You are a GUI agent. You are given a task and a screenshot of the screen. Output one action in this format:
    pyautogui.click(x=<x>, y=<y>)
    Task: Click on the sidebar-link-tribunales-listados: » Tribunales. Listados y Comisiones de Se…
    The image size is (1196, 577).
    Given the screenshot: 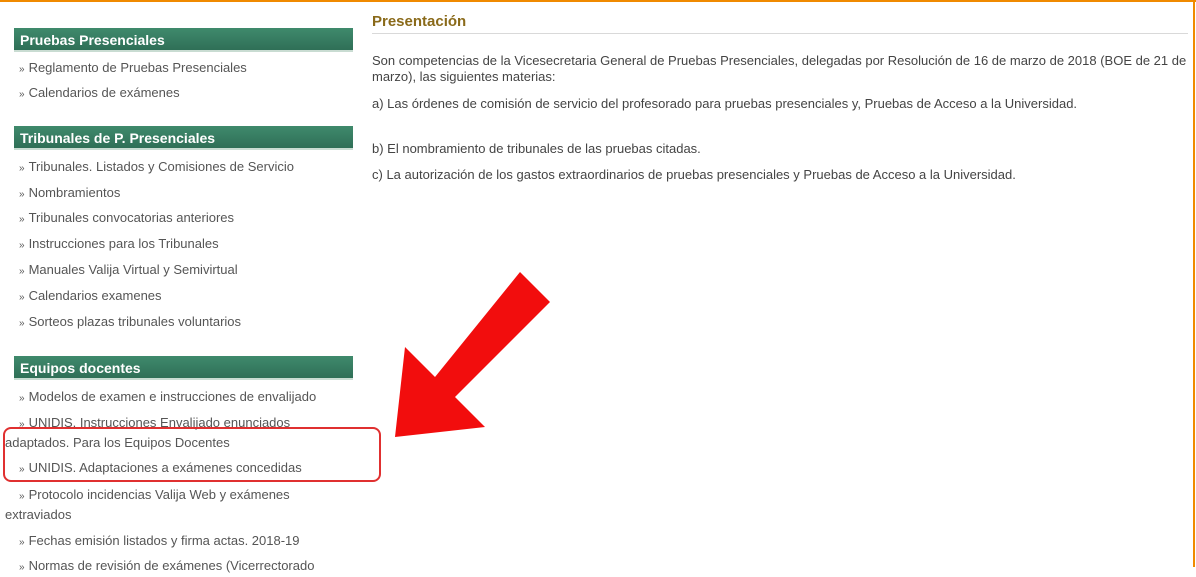 What is the action you would take?
    pyautogui.click(x=186, y=168)
    